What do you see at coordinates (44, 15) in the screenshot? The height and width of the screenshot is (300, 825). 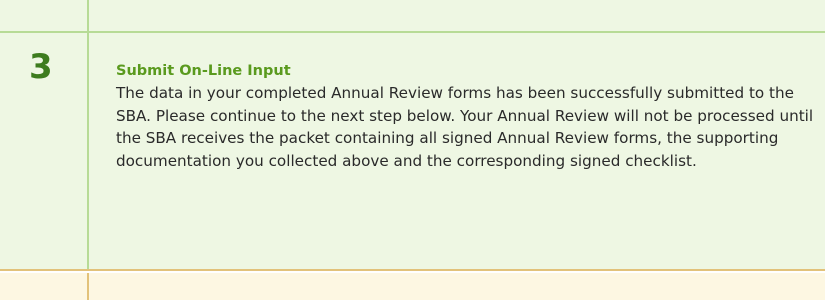 I see `previous-step-number-cell` at bounding box center [44, 15].